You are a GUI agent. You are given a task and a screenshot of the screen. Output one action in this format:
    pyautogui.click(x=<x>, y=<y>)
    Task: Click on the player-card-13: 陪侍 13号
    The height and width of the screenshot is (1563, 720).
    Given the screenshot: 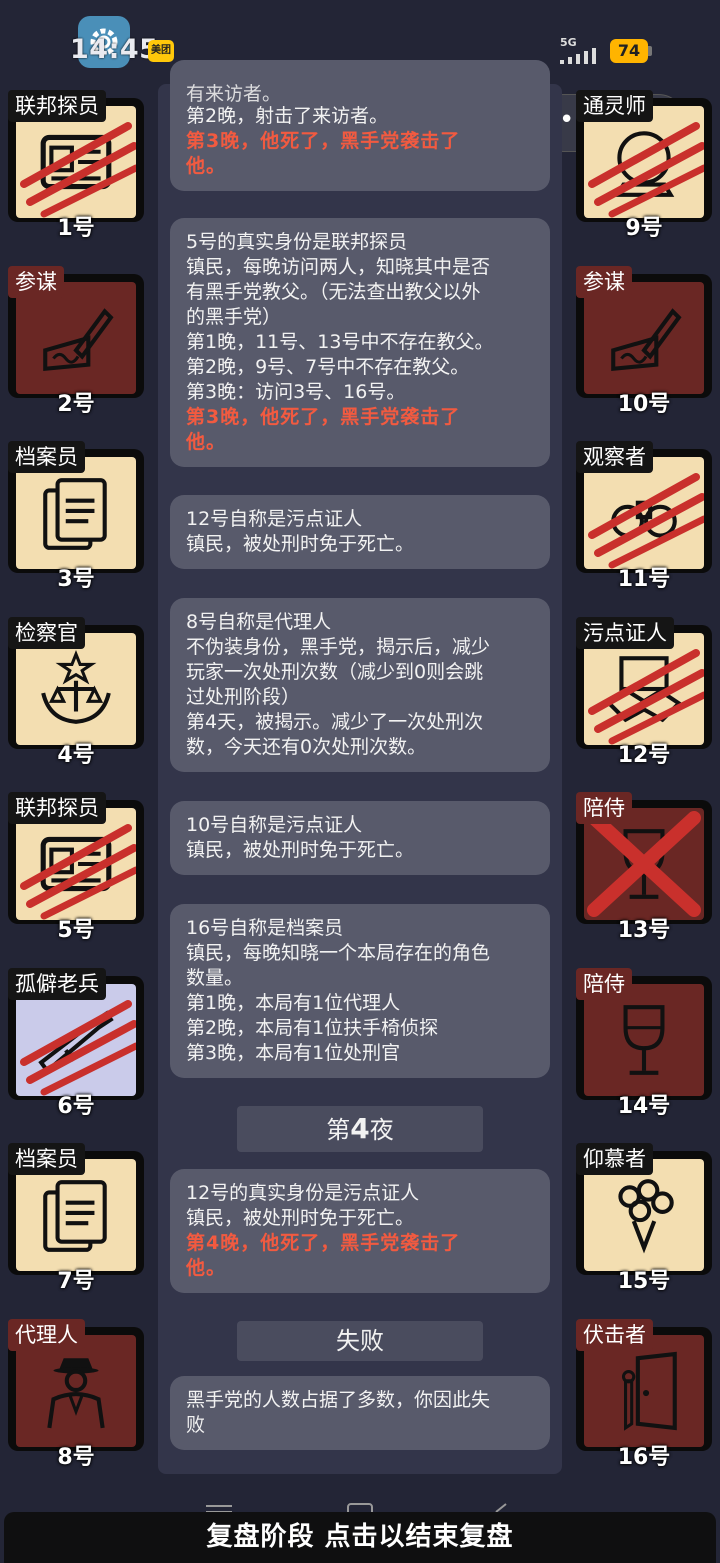 What is the action you would take?
    pyautogui.click(x=644, y=867)
    